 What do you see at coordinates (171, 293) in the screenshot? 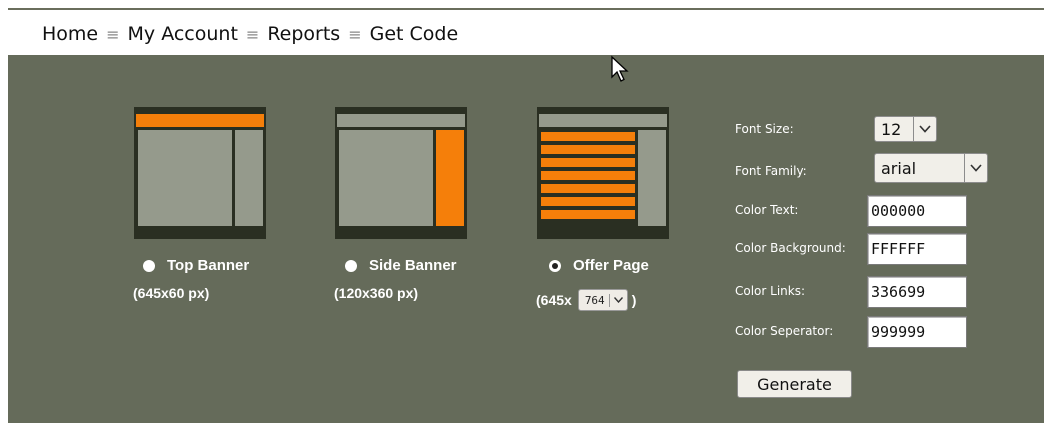
I see `top-banner-size: (645x60 px)` at bounding box center [171, 293].